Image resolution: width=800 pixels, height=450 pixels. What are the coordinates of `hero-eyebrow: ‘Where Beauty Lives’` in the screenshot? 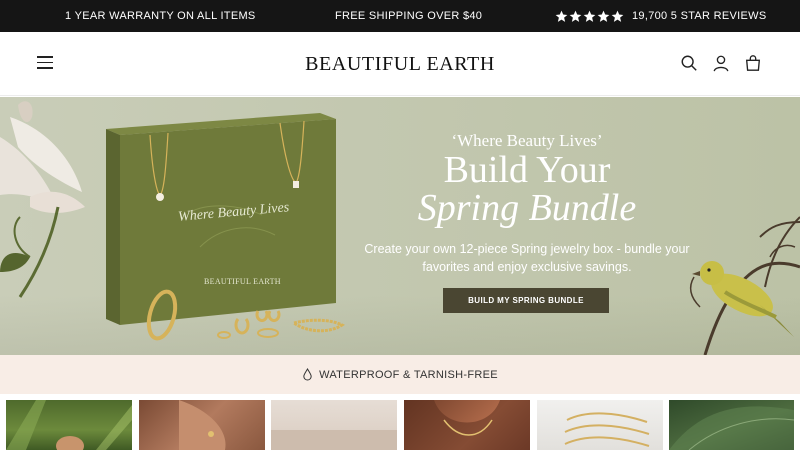 It's located at (527, 140).